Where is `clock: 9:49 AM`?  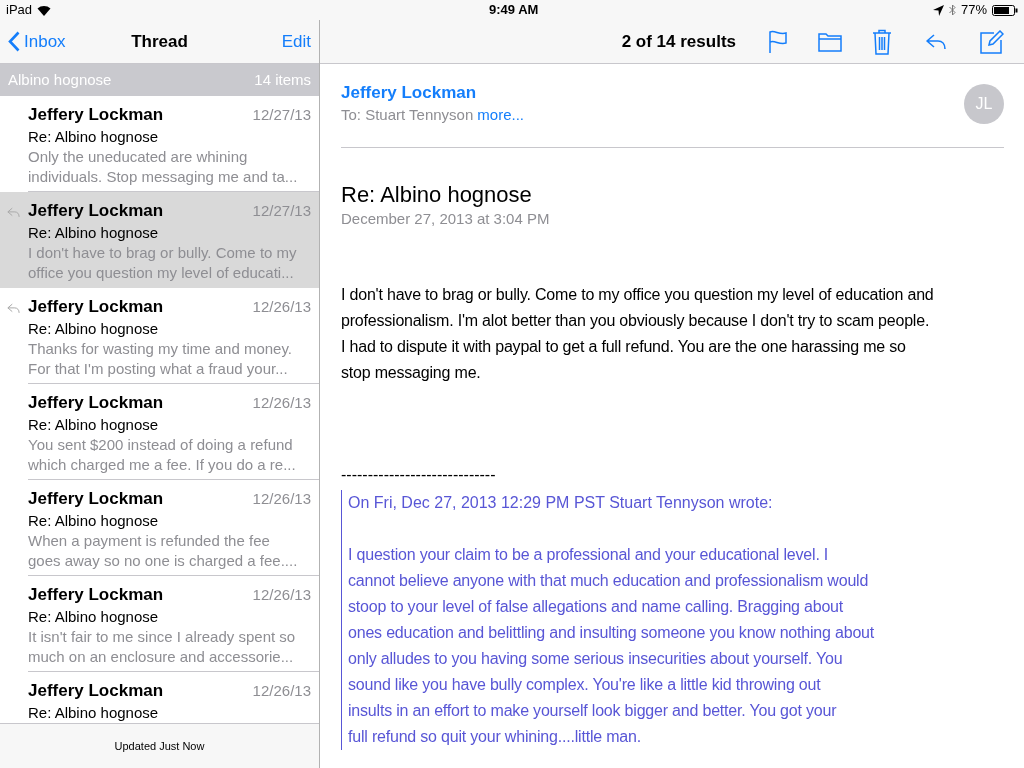 clock: 9:49 AM is located at coordinates (514, 10).